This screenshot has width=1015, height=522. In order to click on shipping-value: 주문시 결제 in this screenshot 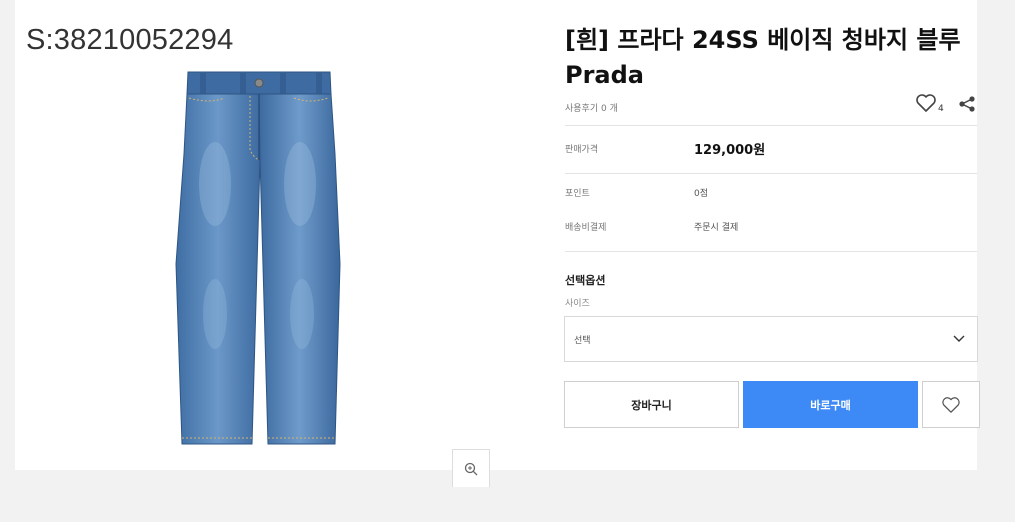, I will do `click(716, 228)`.